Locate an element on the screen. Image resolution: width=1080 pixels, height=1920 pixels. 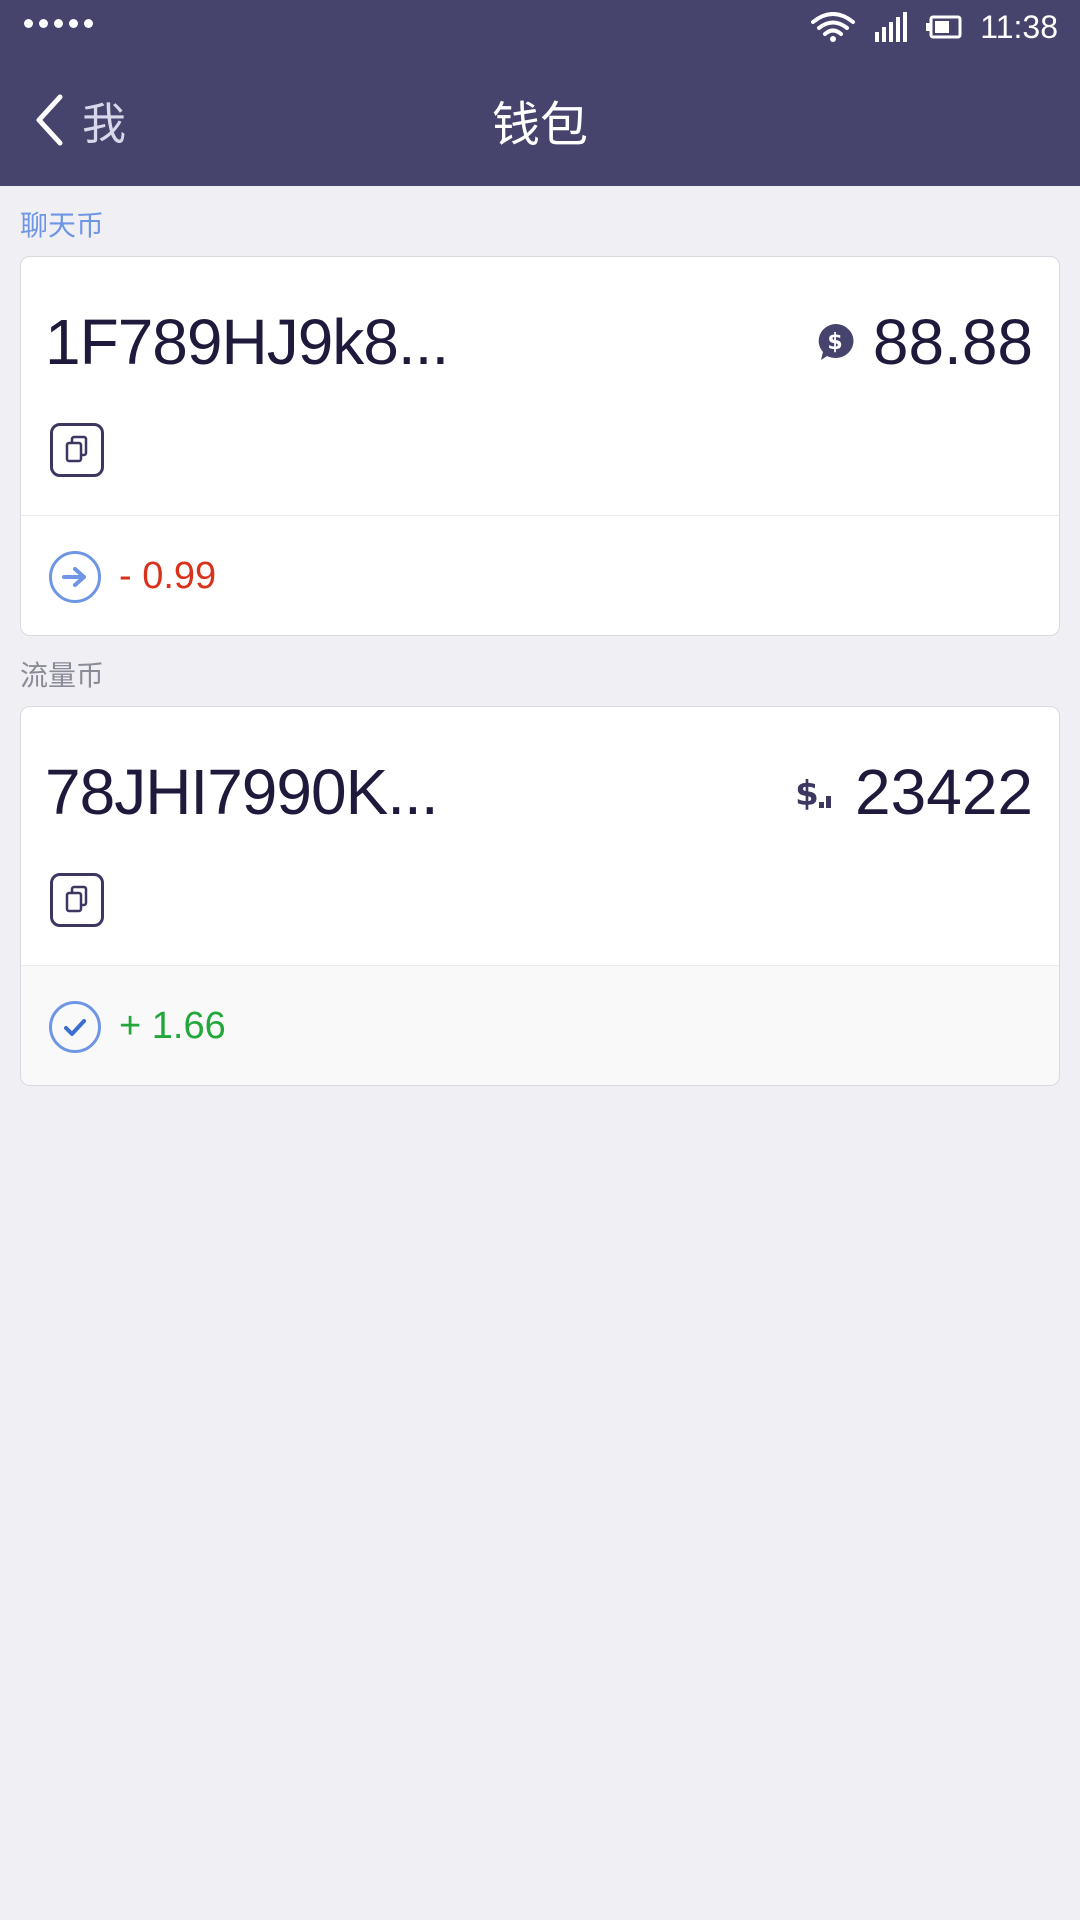
nav-bar: 钱包 我 is located at coordinates (540, 120).